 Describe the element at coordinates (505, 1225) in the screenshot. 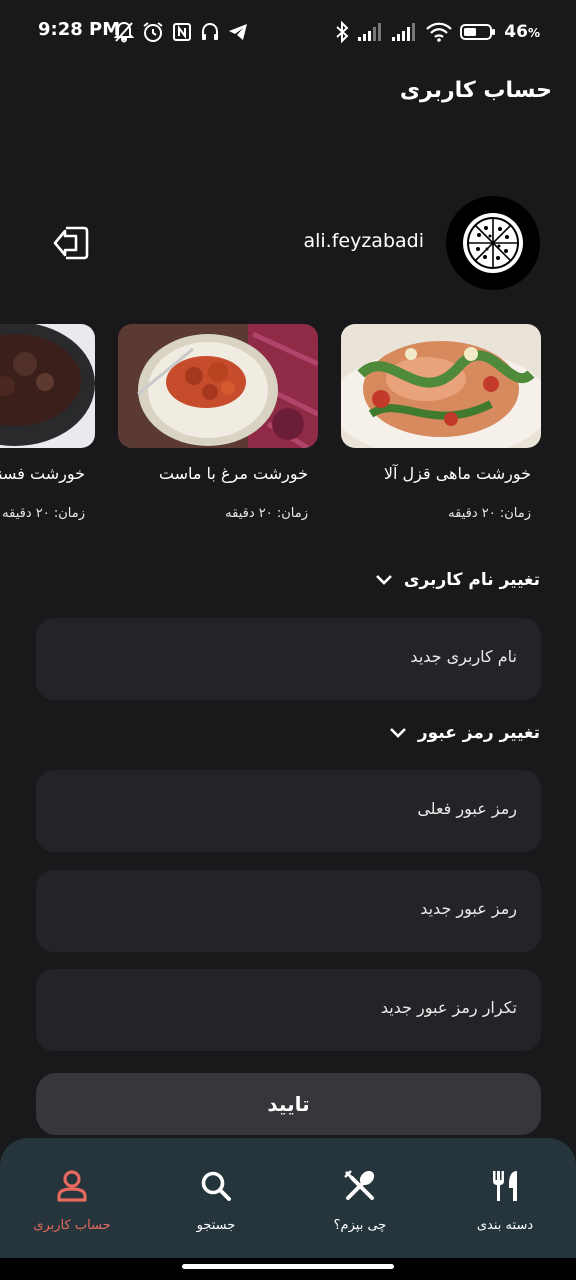

I see `nav-label: دسته بندی` at that location.